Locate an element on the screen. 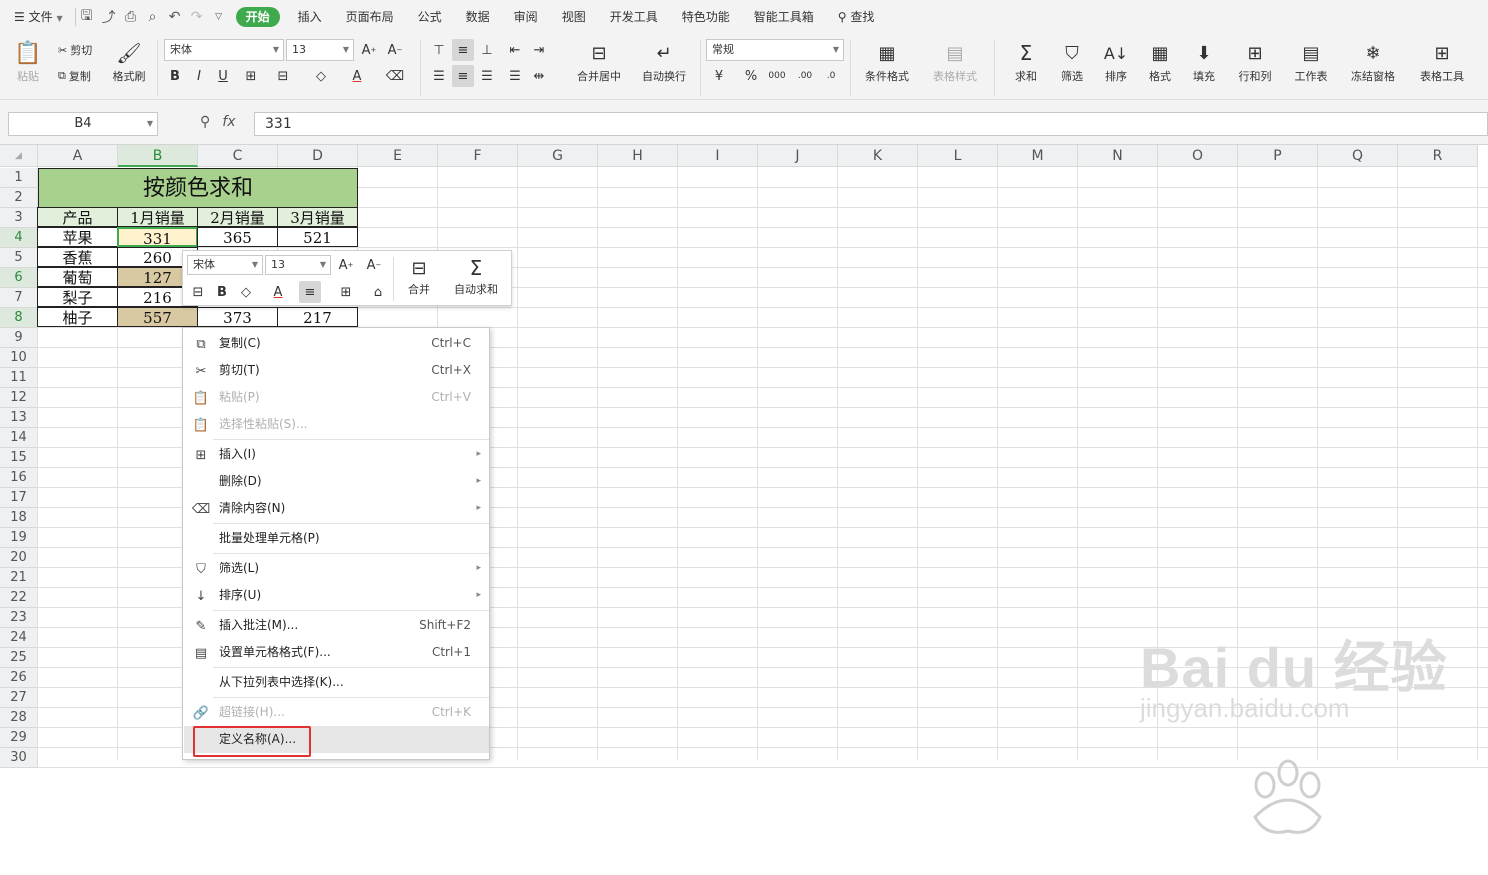 The width and height of the screenshot is (1488, 875). column-header: A is located at coordinates (78, 156).